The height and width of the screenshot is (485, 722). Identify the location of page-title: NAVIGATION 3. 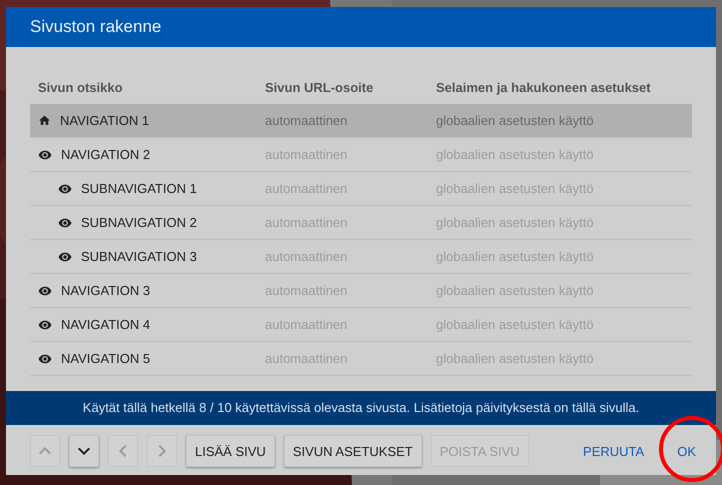
(105, 290).